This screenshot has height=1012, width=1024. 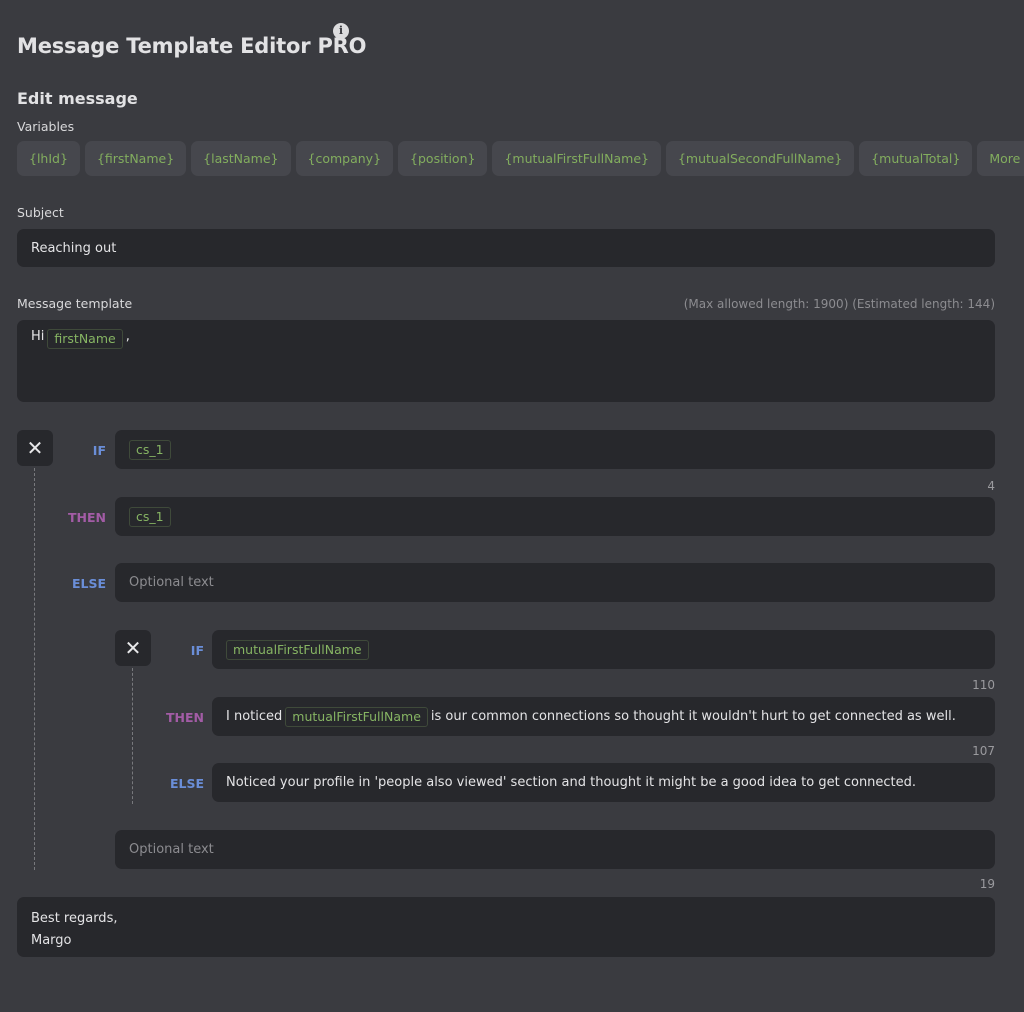 What do you see at coordinates (74, 918) in the screenshot?
I see `footer-line-1: Best regards,` at bounding box center [74, 918].